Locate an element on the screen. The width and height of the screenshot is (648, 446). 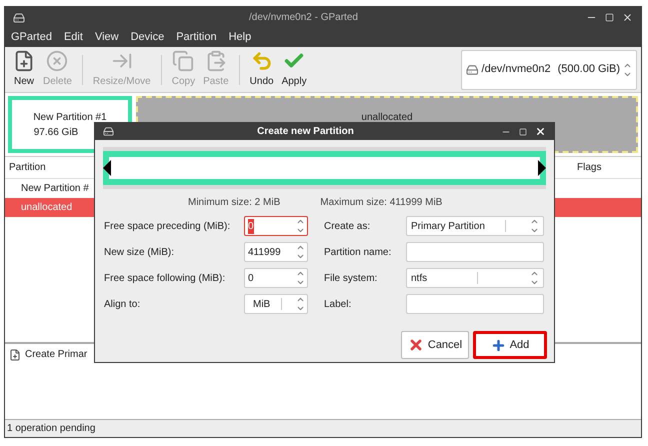
device-size: (500.00 GiB) is located at coordinates (589, 70).